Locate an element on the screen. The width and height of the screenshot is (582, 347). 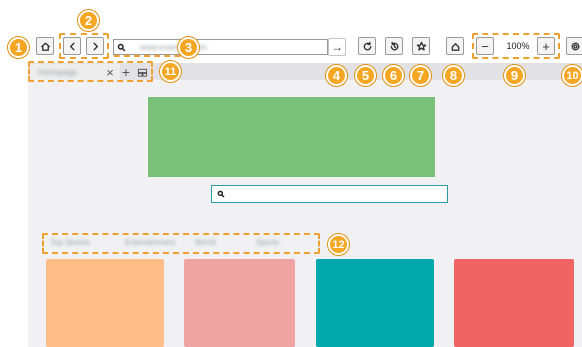
annotation-badge-7: 7 is located at coordinates (420, 75).